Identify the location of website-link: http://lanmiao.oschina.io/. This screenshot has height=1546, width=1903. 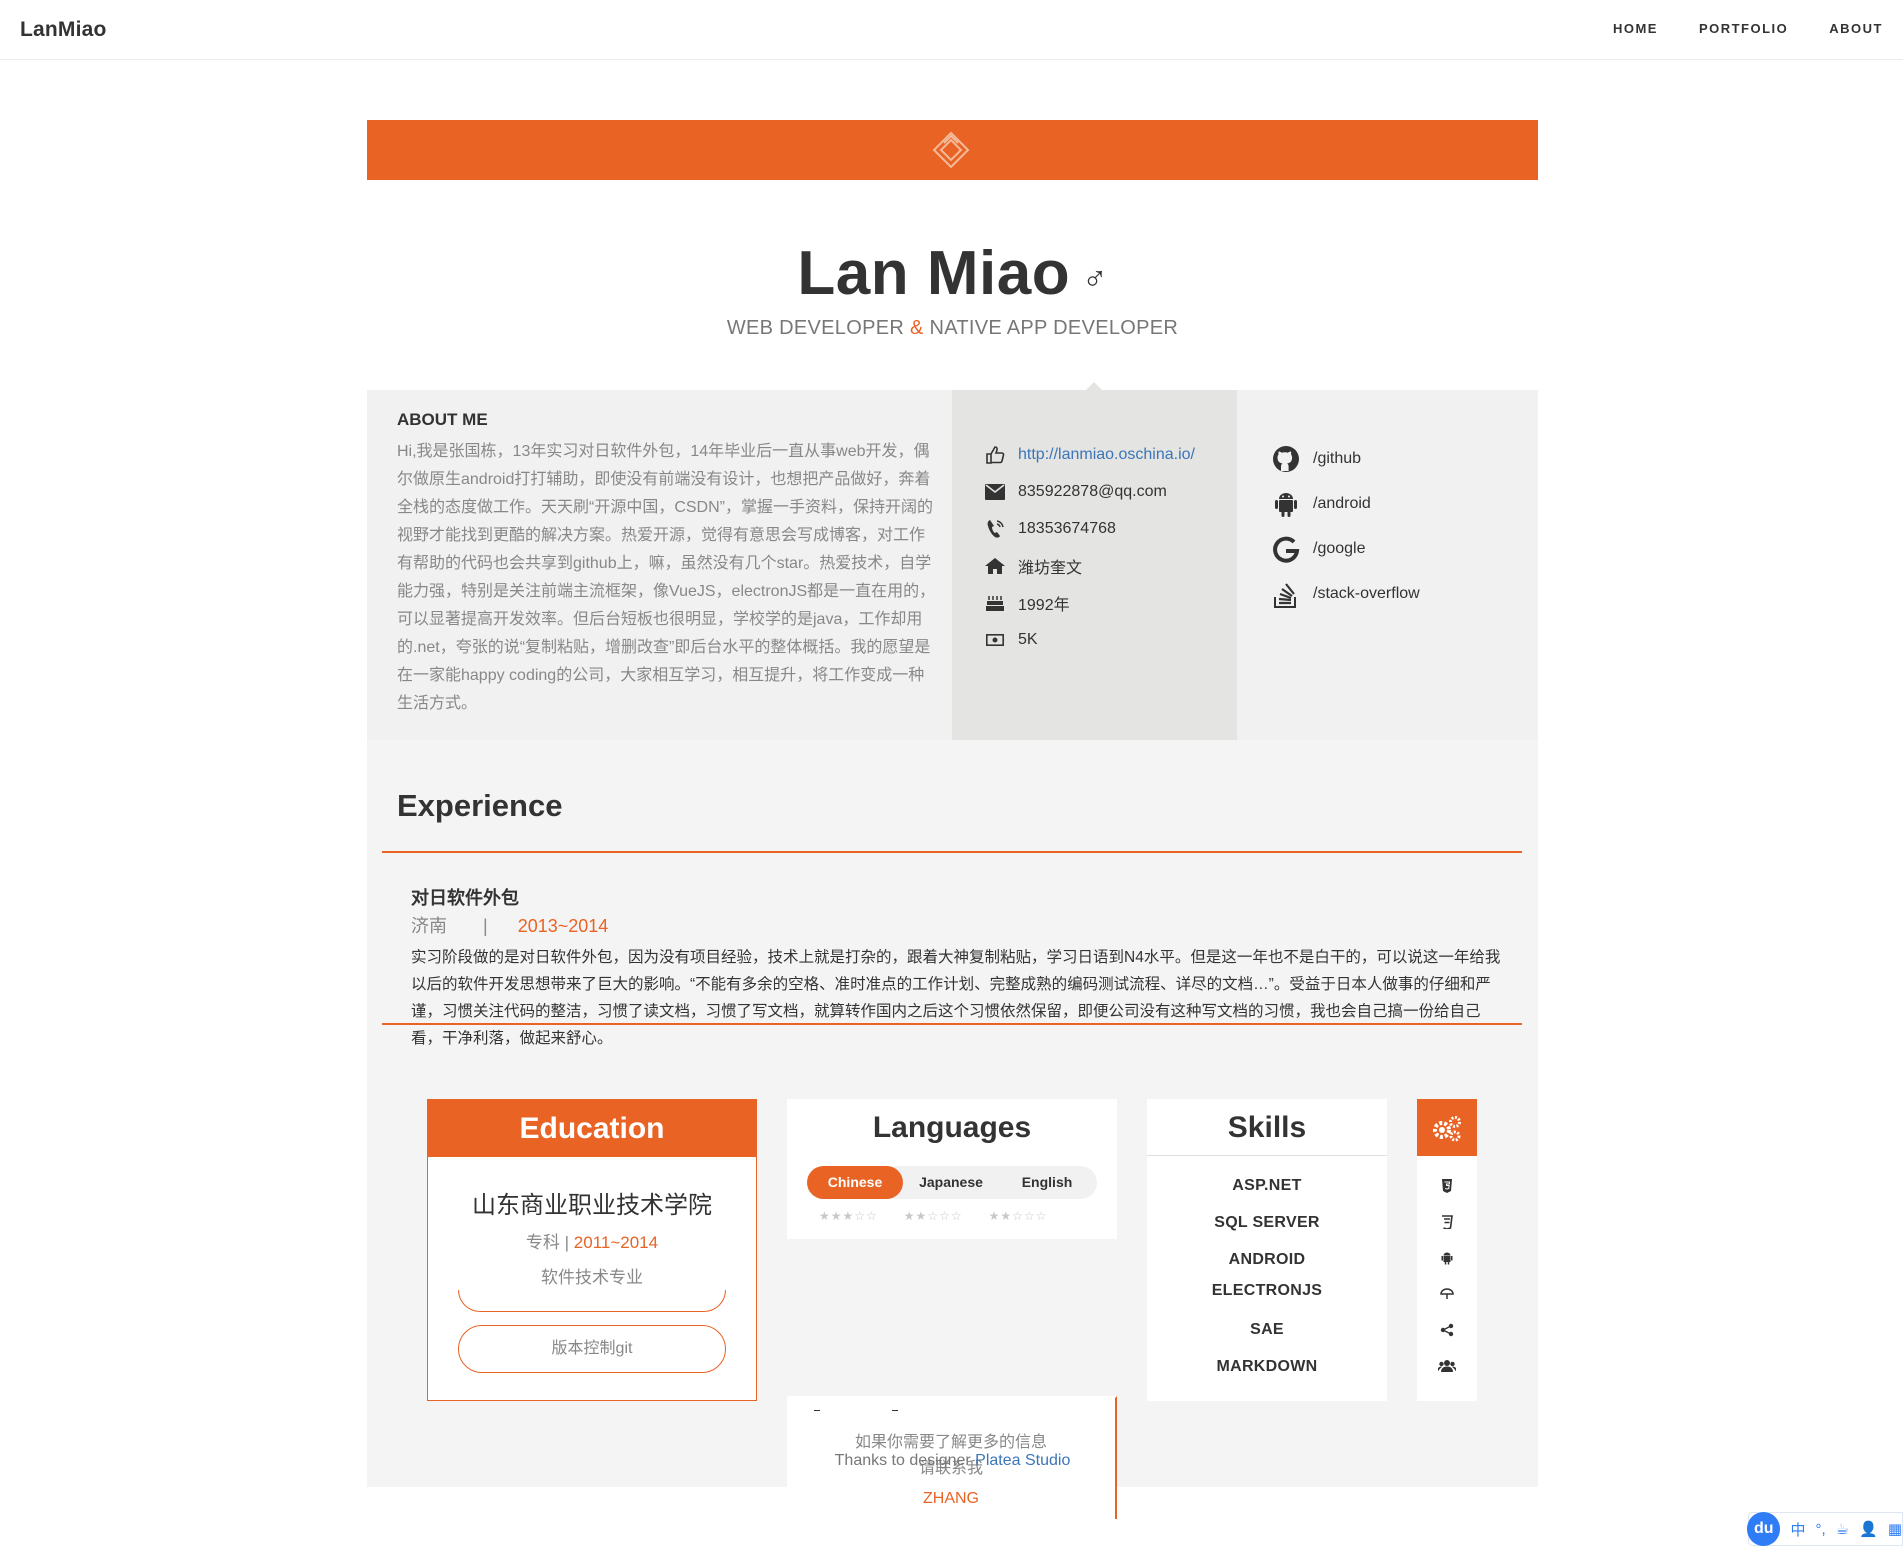
(1106, 455).